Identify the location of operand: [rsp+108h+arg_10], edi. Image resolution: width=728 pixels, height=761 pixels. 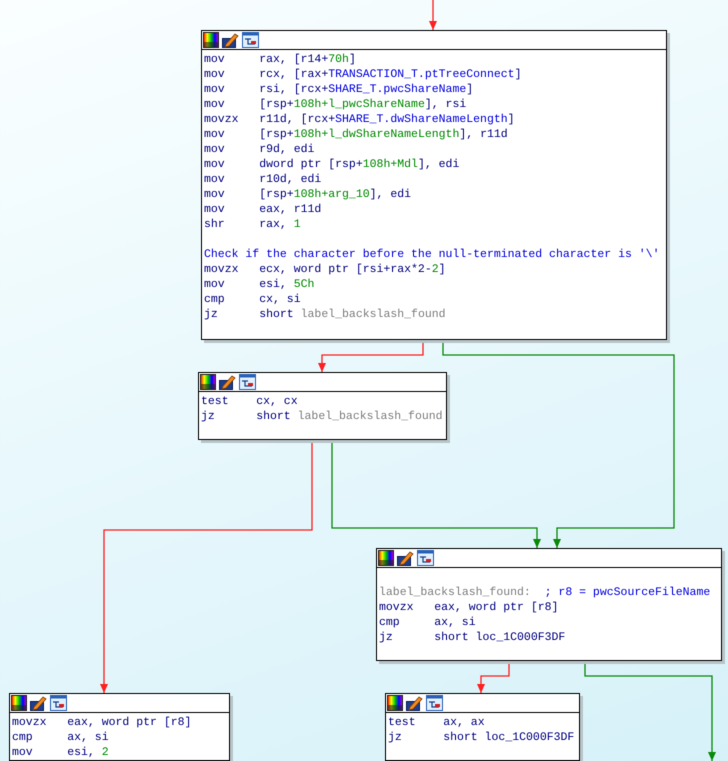
(335, 194).